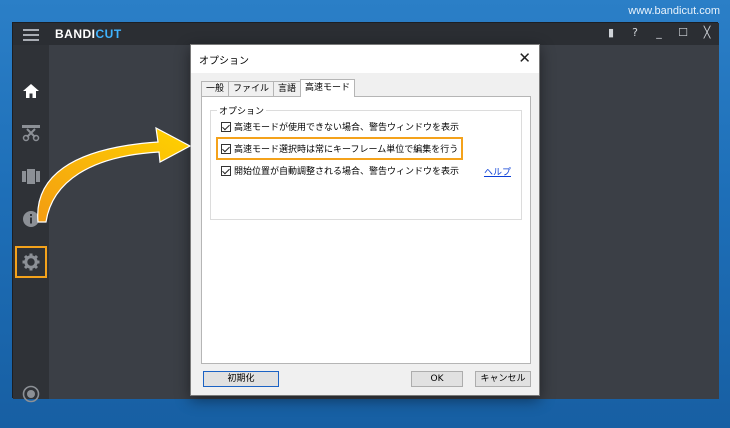  I want to click on settings-icon, so click(31, 262).